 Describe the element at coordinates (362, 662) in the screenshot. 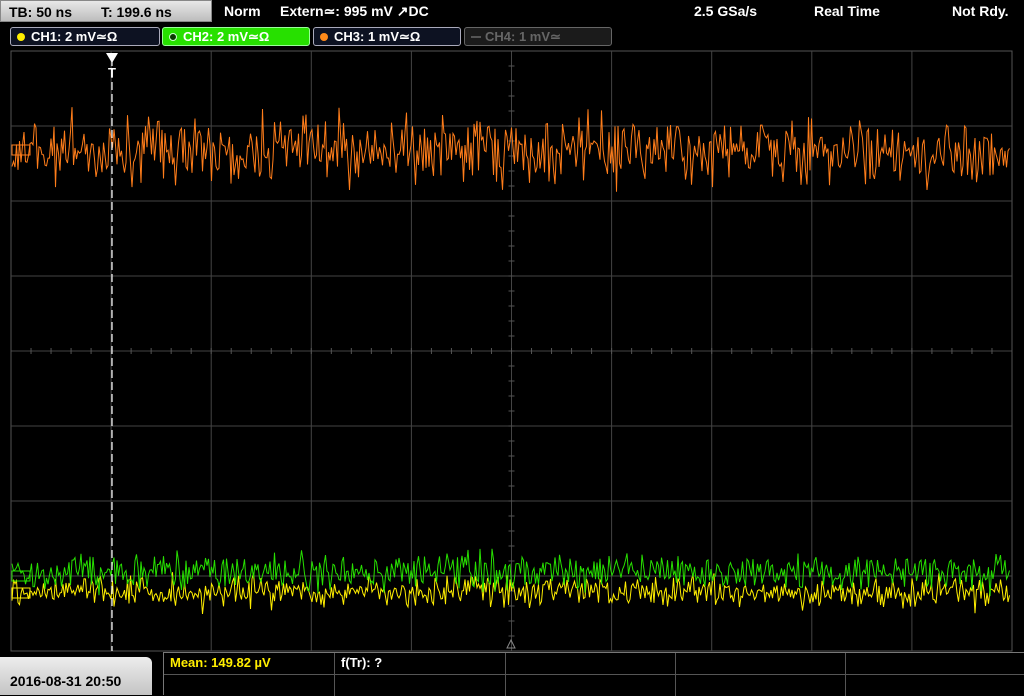

I see `measurement-frequency: f(Tr): ?` at that location.